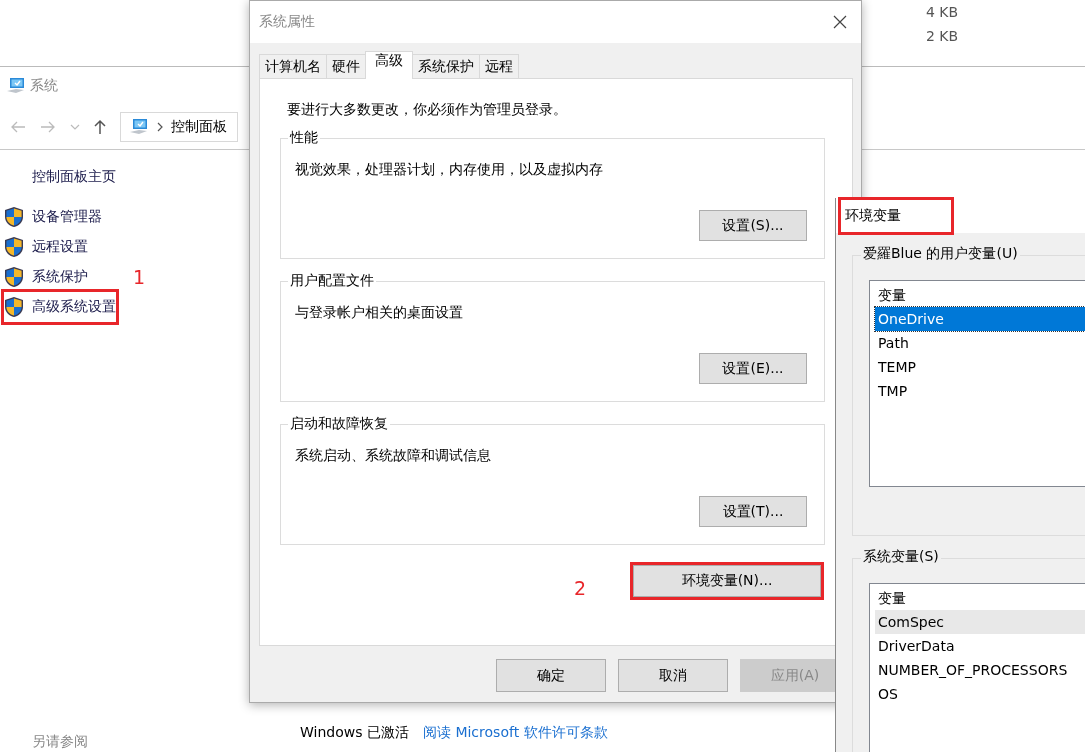  What do you see at coordinates (48, 127) in the screenshot?
I see `forward-icon` at bounding box center [48, 127].